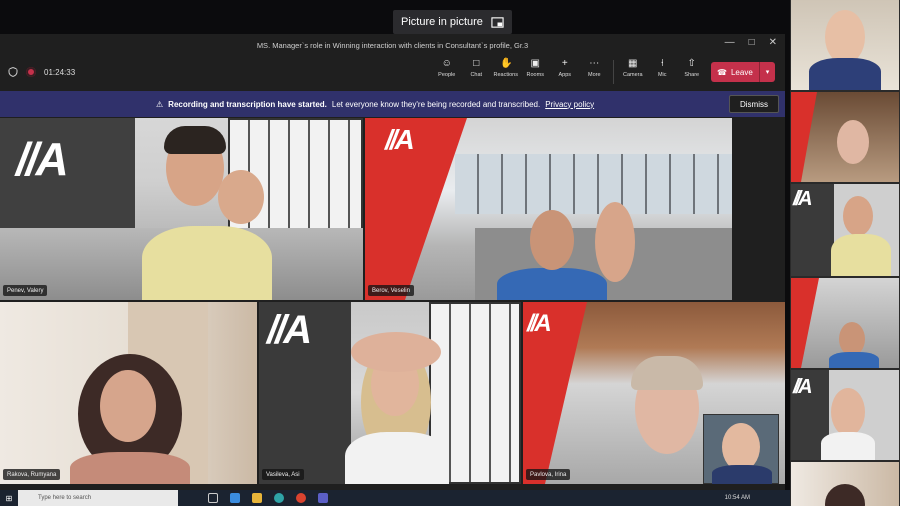  I want to click on leave-label: Leave, so click(741, 72).